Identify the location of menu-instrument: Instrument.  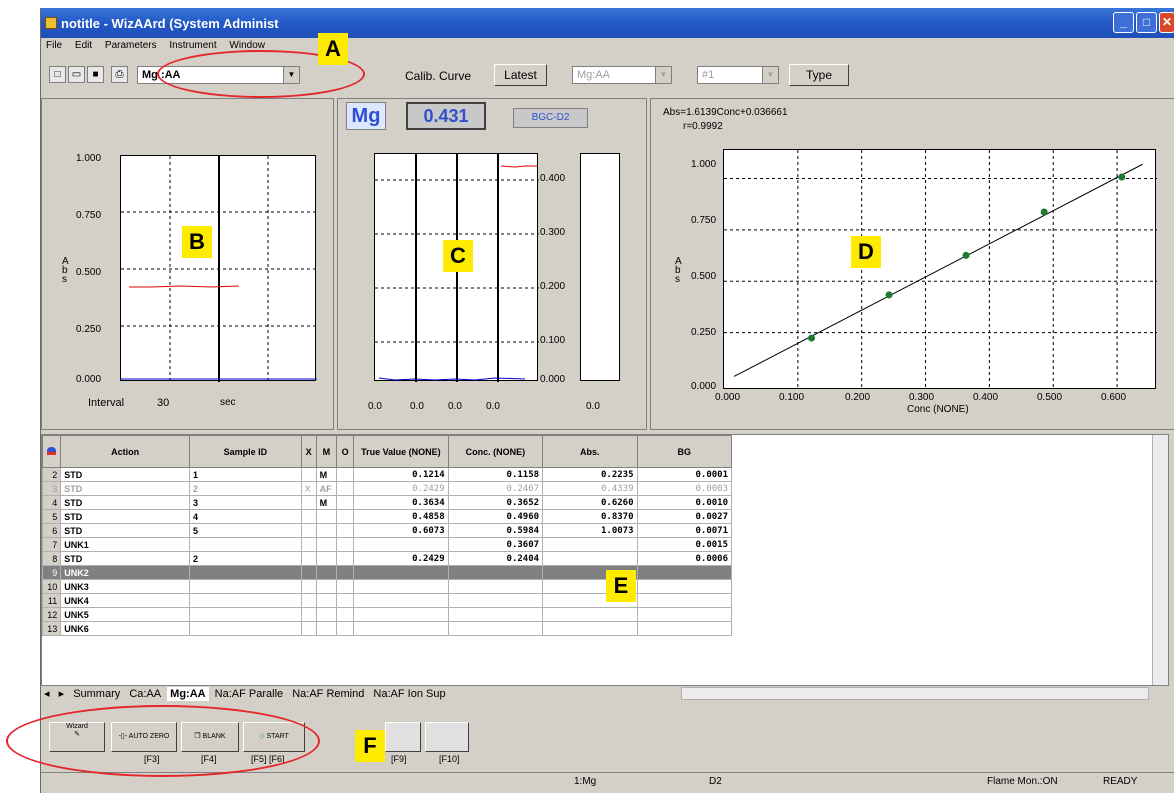
(192, 45).